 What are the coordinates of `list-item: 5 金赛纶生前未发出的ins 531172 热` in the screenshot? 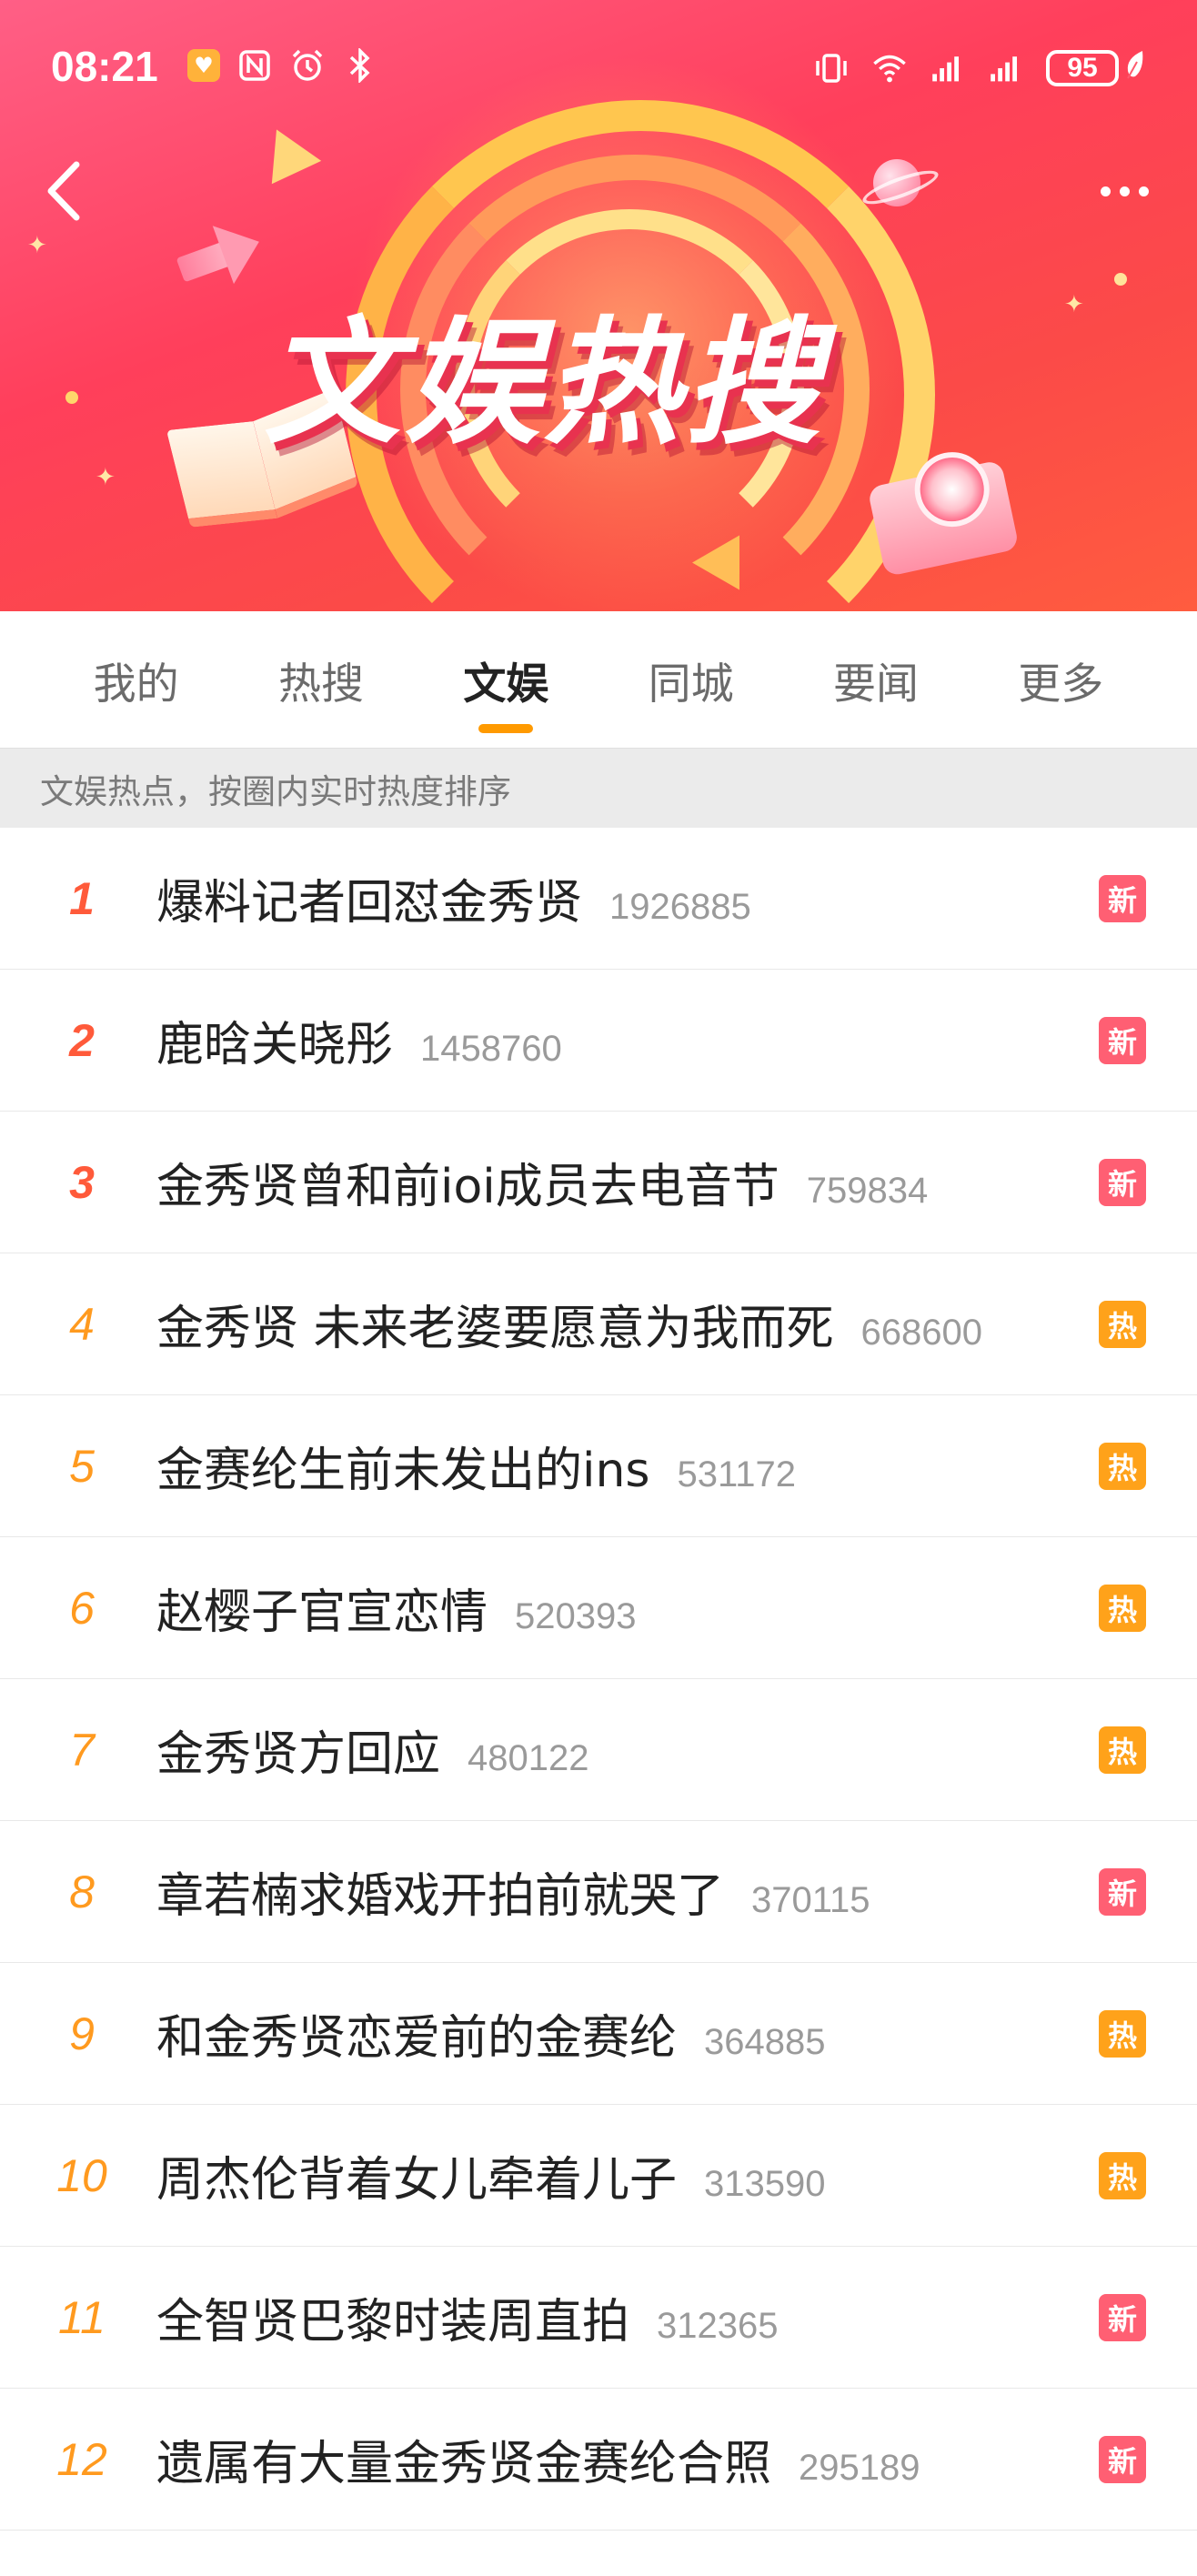 It's located at (598, 1466).